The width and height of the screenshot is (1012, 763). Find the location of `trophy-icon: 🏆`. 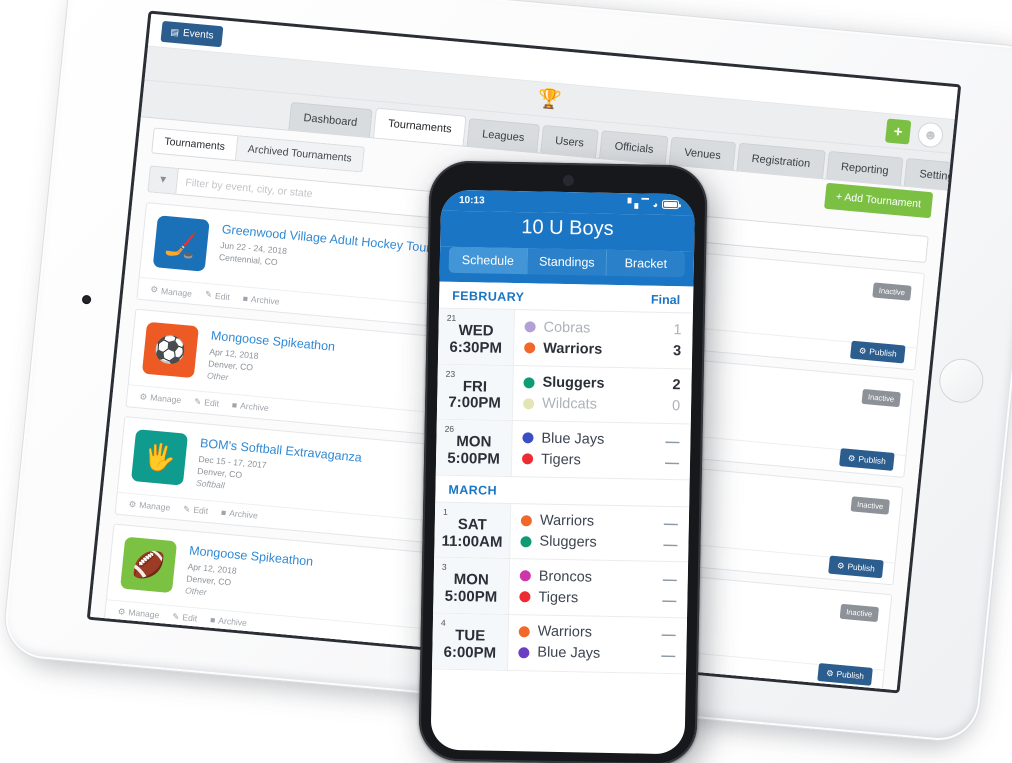

trophy-icon: 🏆 is located at coordinates (549, 100).